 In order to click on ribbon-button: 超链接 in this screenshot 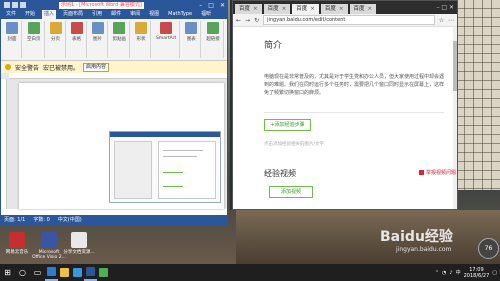, I will do `click(213, 39)`.